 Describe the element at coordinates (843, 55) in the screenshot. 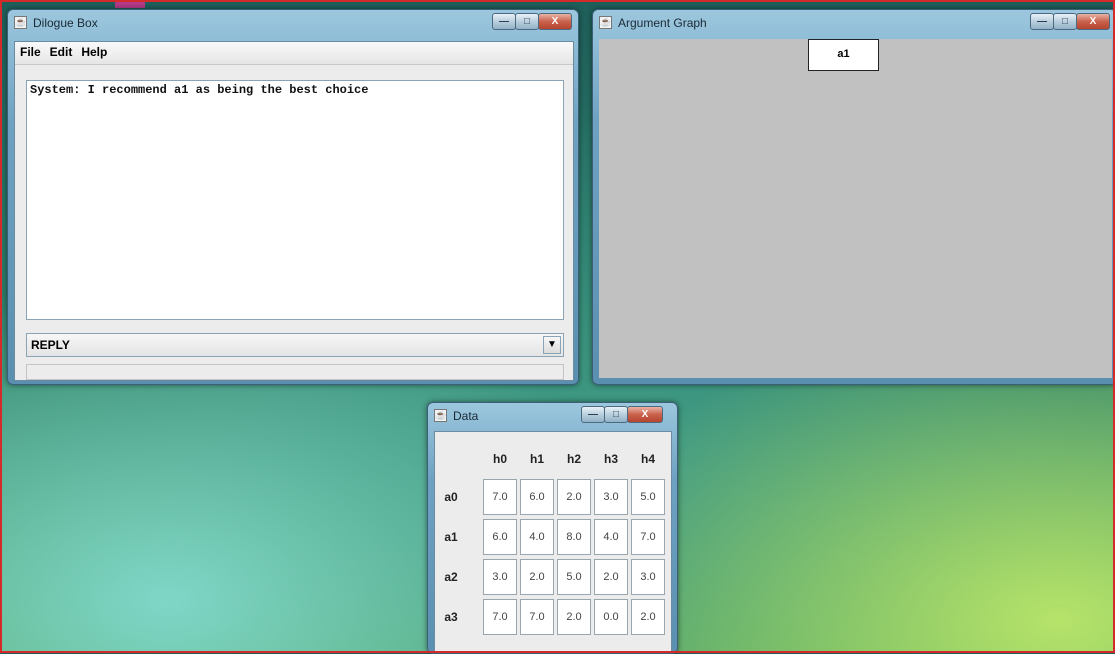

I see `graph-node: a1` at that location.